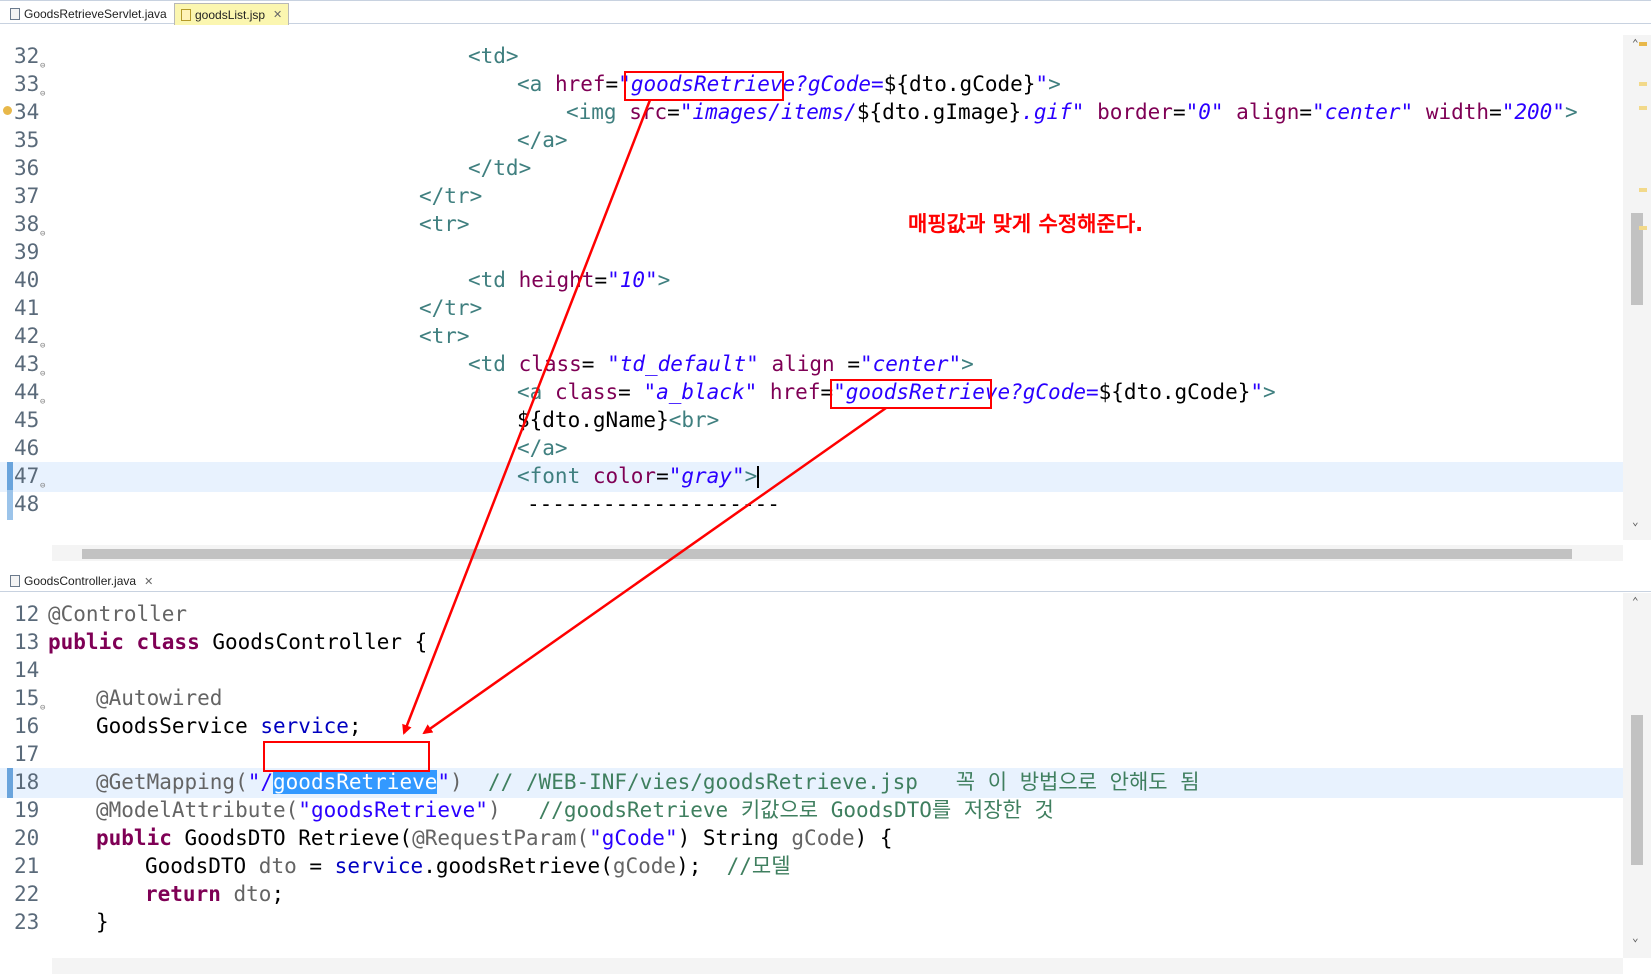 This screenshot has width=1651, height=978. I want to click on arrow-href-33-to-mapping, so click(527, 417).